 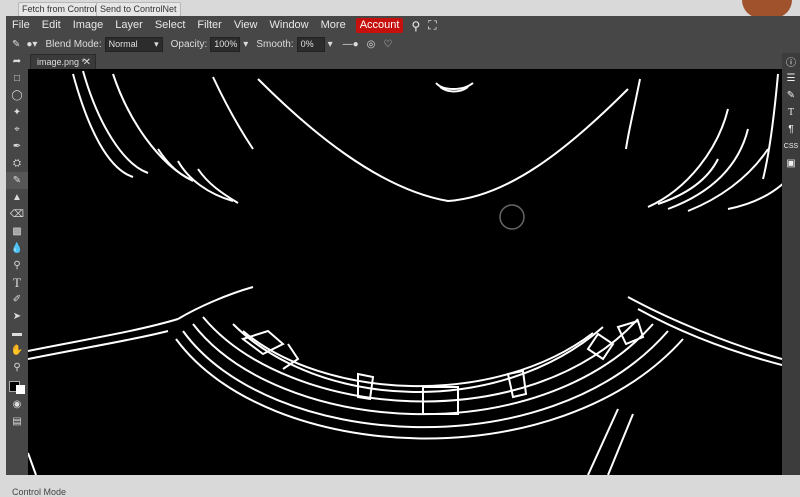 What do you see at coordinates (330, 44) in the screenshot?
I see `smooth-dropdown-icon: ▾` at bounding box center [330, 44].